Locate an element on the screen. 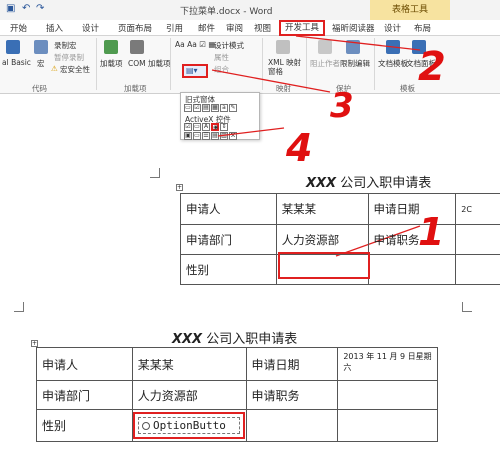 Image resolution: width=500 pixels, height=449 pixels. table-cell: 申请日期 is located at coordinates (292, 364).